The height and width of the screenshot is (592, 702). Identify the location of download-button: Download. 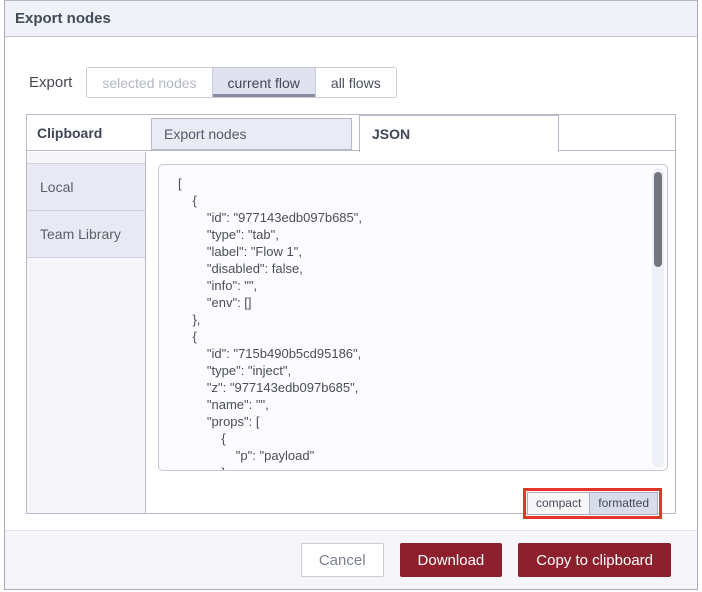
(451, 560).